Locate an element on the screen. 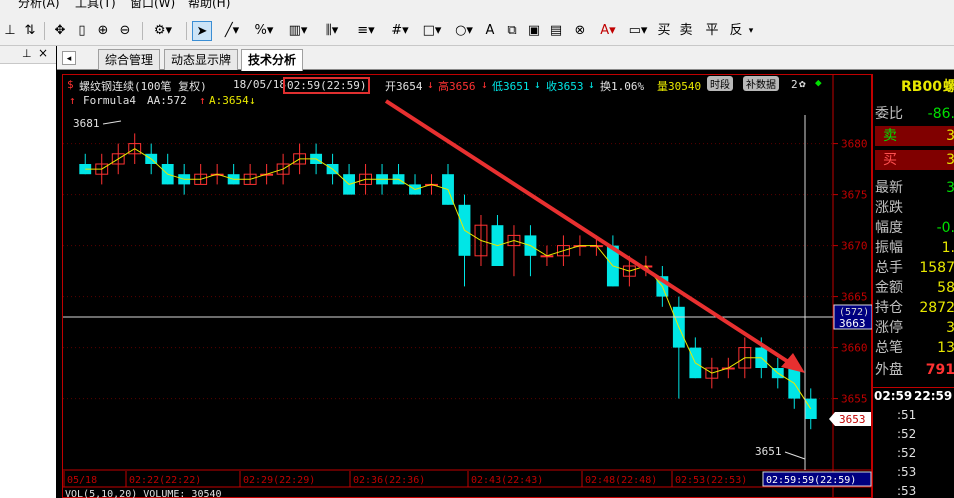  pin-icon: ⊥ is located at coordinates (27, 53).